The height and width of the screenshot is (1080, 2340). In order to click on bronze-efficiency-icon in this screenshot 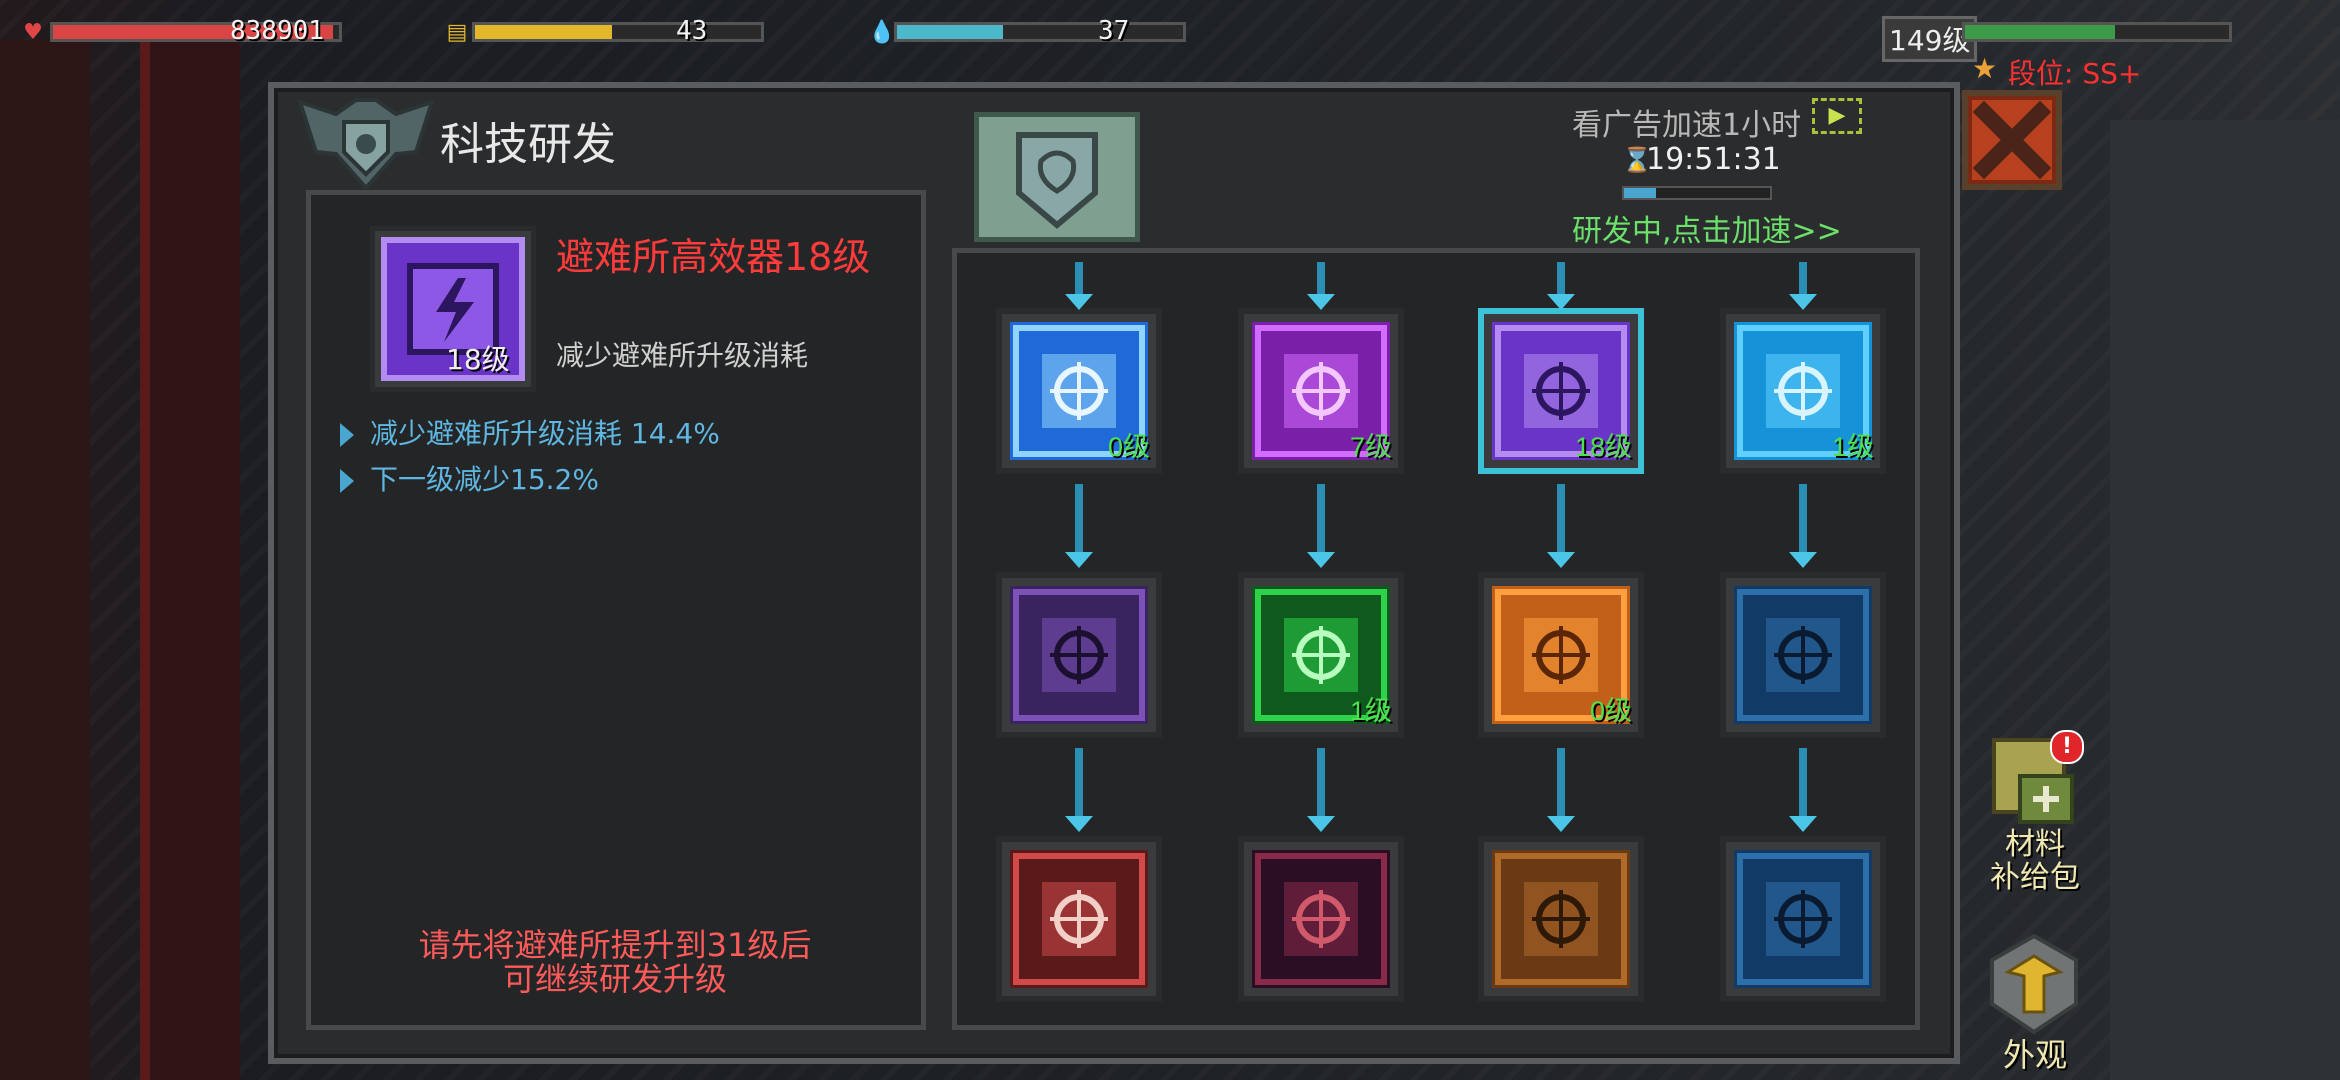, I will do `click(1561, 919)`.